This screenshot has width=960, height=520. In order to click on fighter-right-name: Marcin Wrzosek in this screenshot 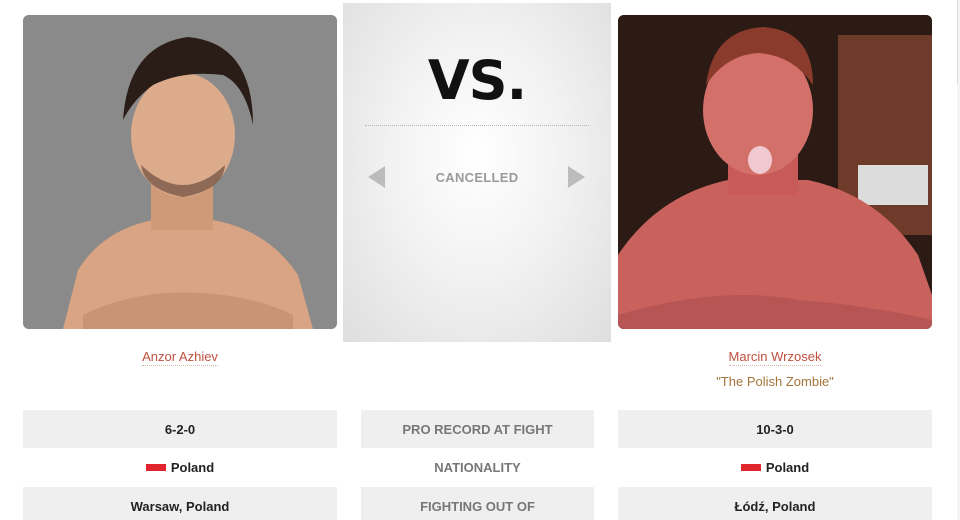, I will do `click(775, 357)`.